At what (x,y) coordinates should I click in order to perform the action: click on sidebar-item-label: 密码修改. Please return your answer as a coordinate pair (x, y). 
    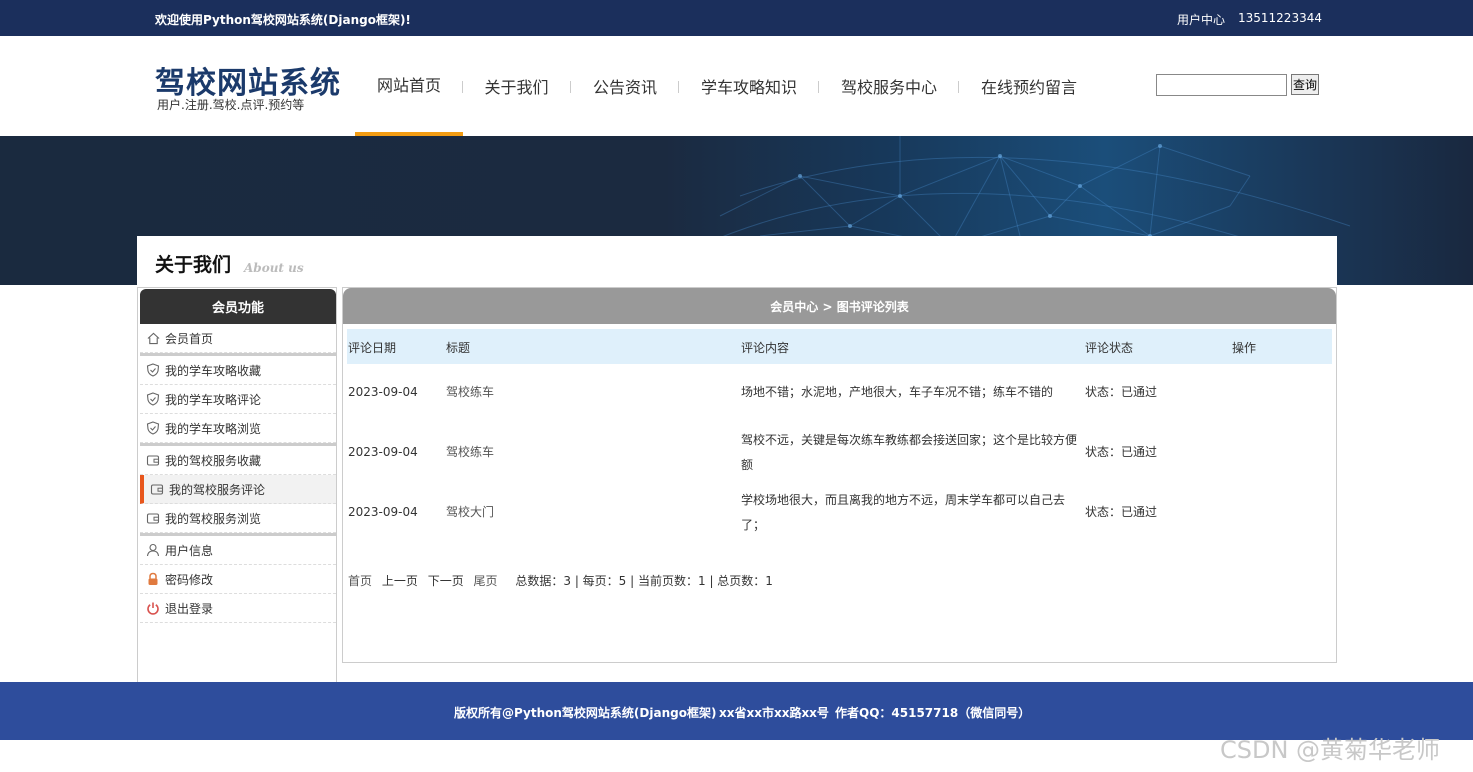
    Looking at the image, I should click on (189, 579).